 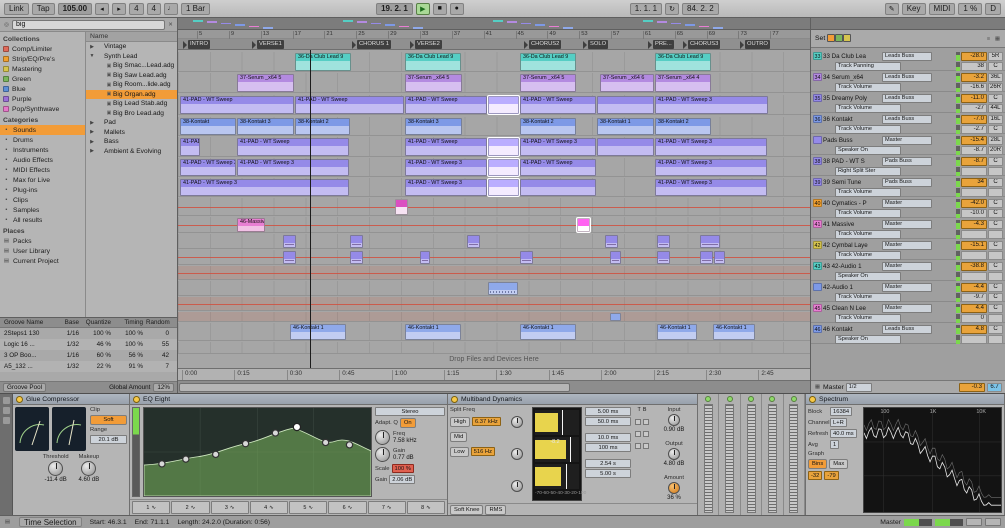 I want to click on track-lane, so click(x=494, y=273).